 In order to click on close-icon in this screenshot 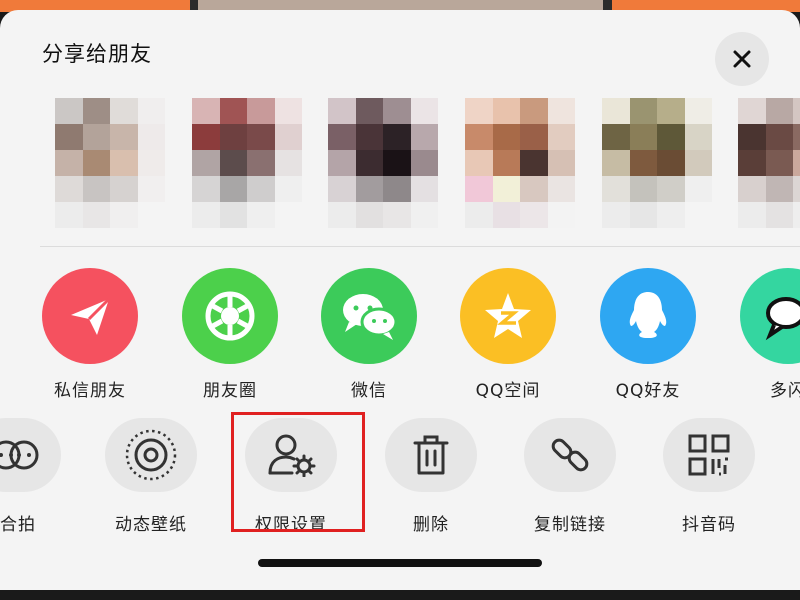, I will do `click(742, 59)`.